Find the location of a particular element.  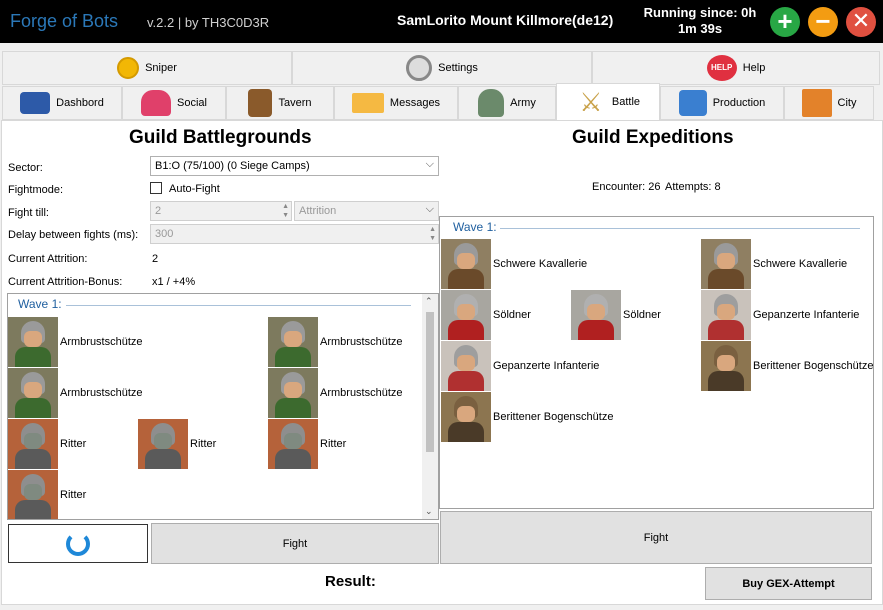

app-version: v.2.2 | by TH3C0D3R is located at coordinates (208, 22).